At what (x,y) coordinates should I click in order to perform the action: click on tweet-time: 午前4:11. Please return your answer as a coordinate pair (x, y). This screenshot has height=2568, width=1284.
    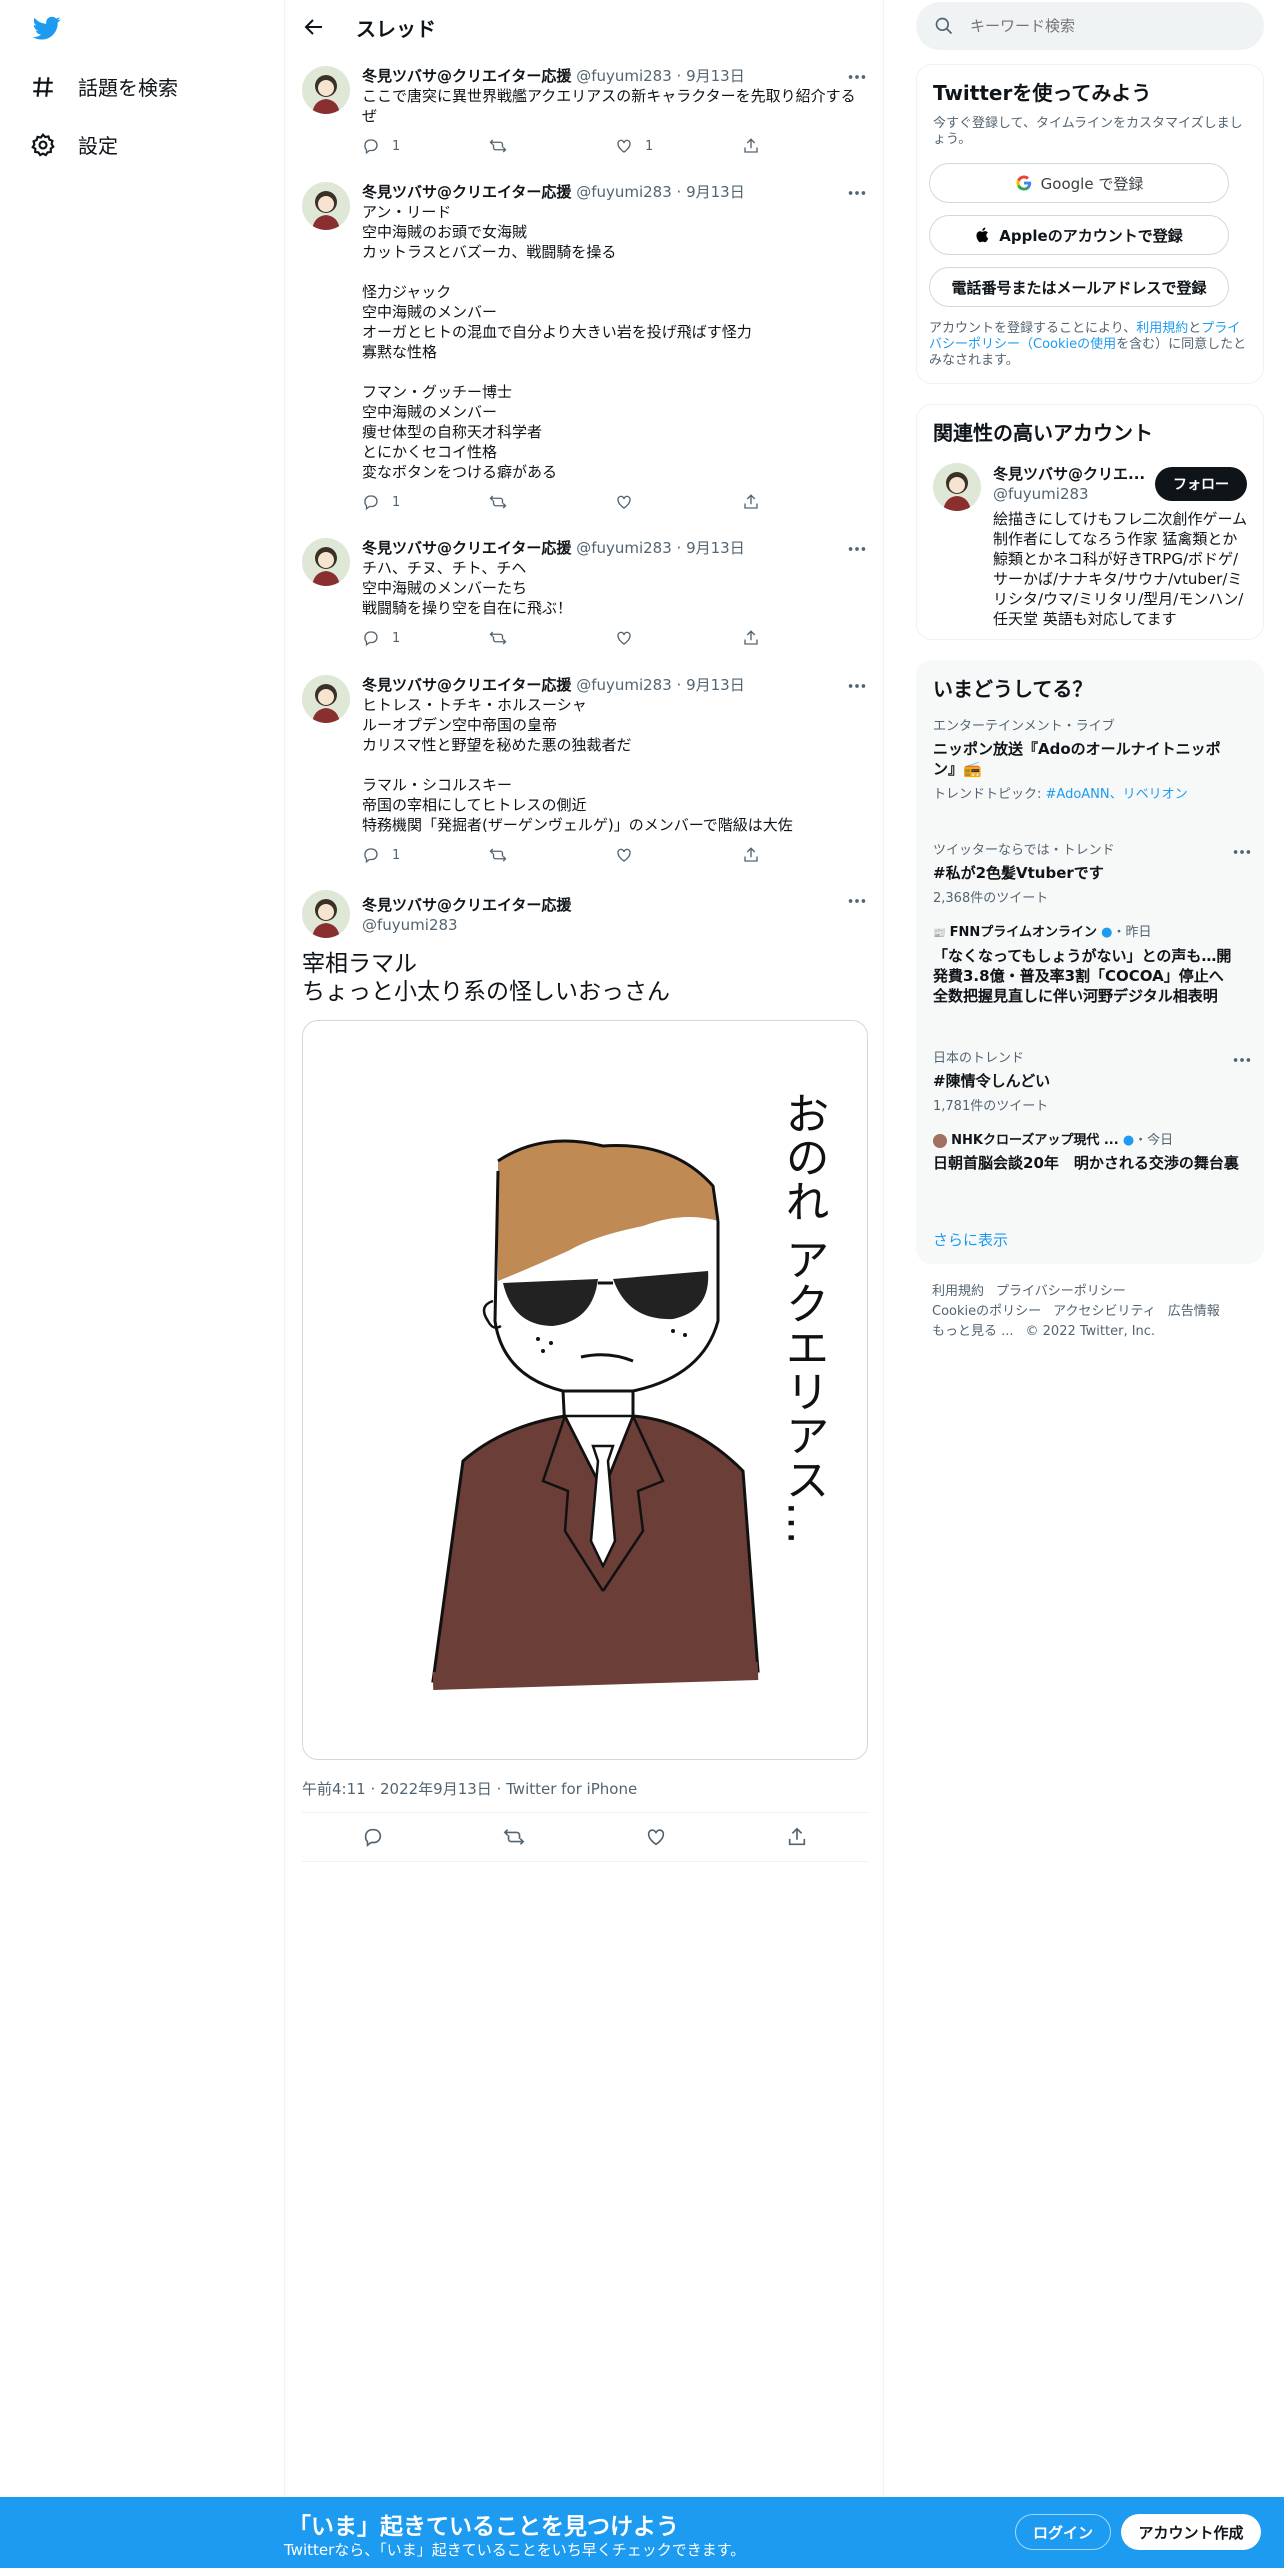
    Looking at the image, I should click on (334, 1789).